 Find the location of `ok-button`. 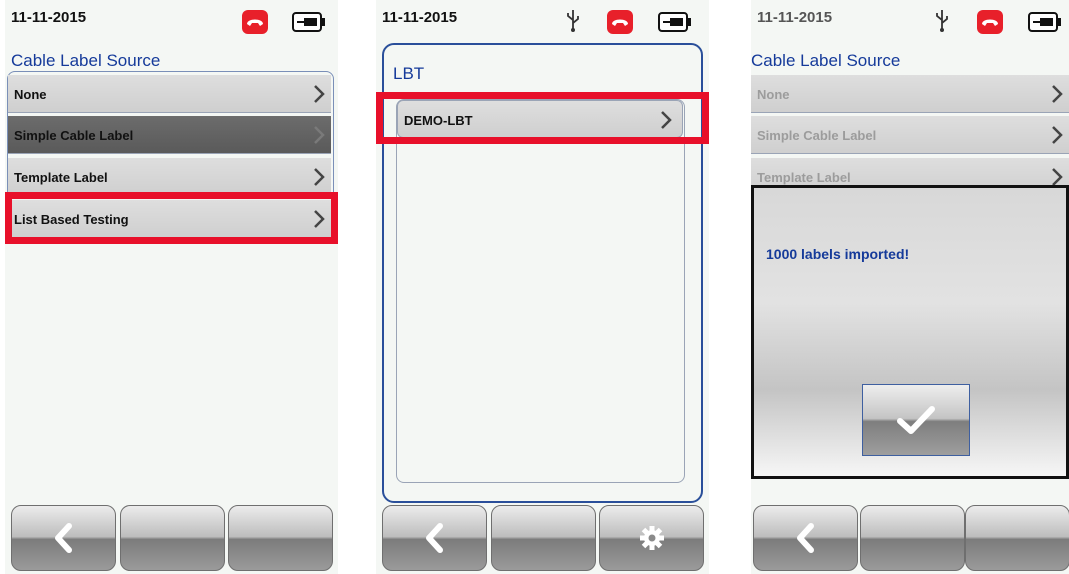

ok-button is located at coordinates (916, 420).